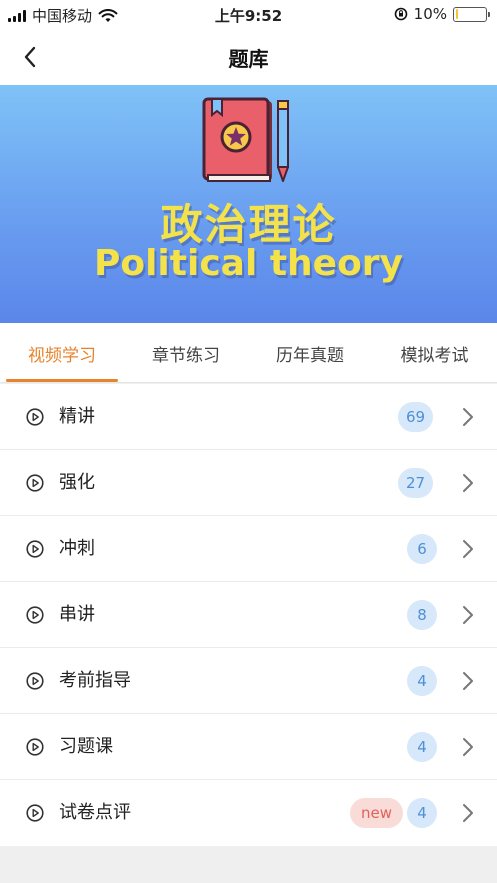  What do you see at coordinates (400, 14) in the screenshot?
I see `rotation-lock-icon` at bounding box center [400, 14].